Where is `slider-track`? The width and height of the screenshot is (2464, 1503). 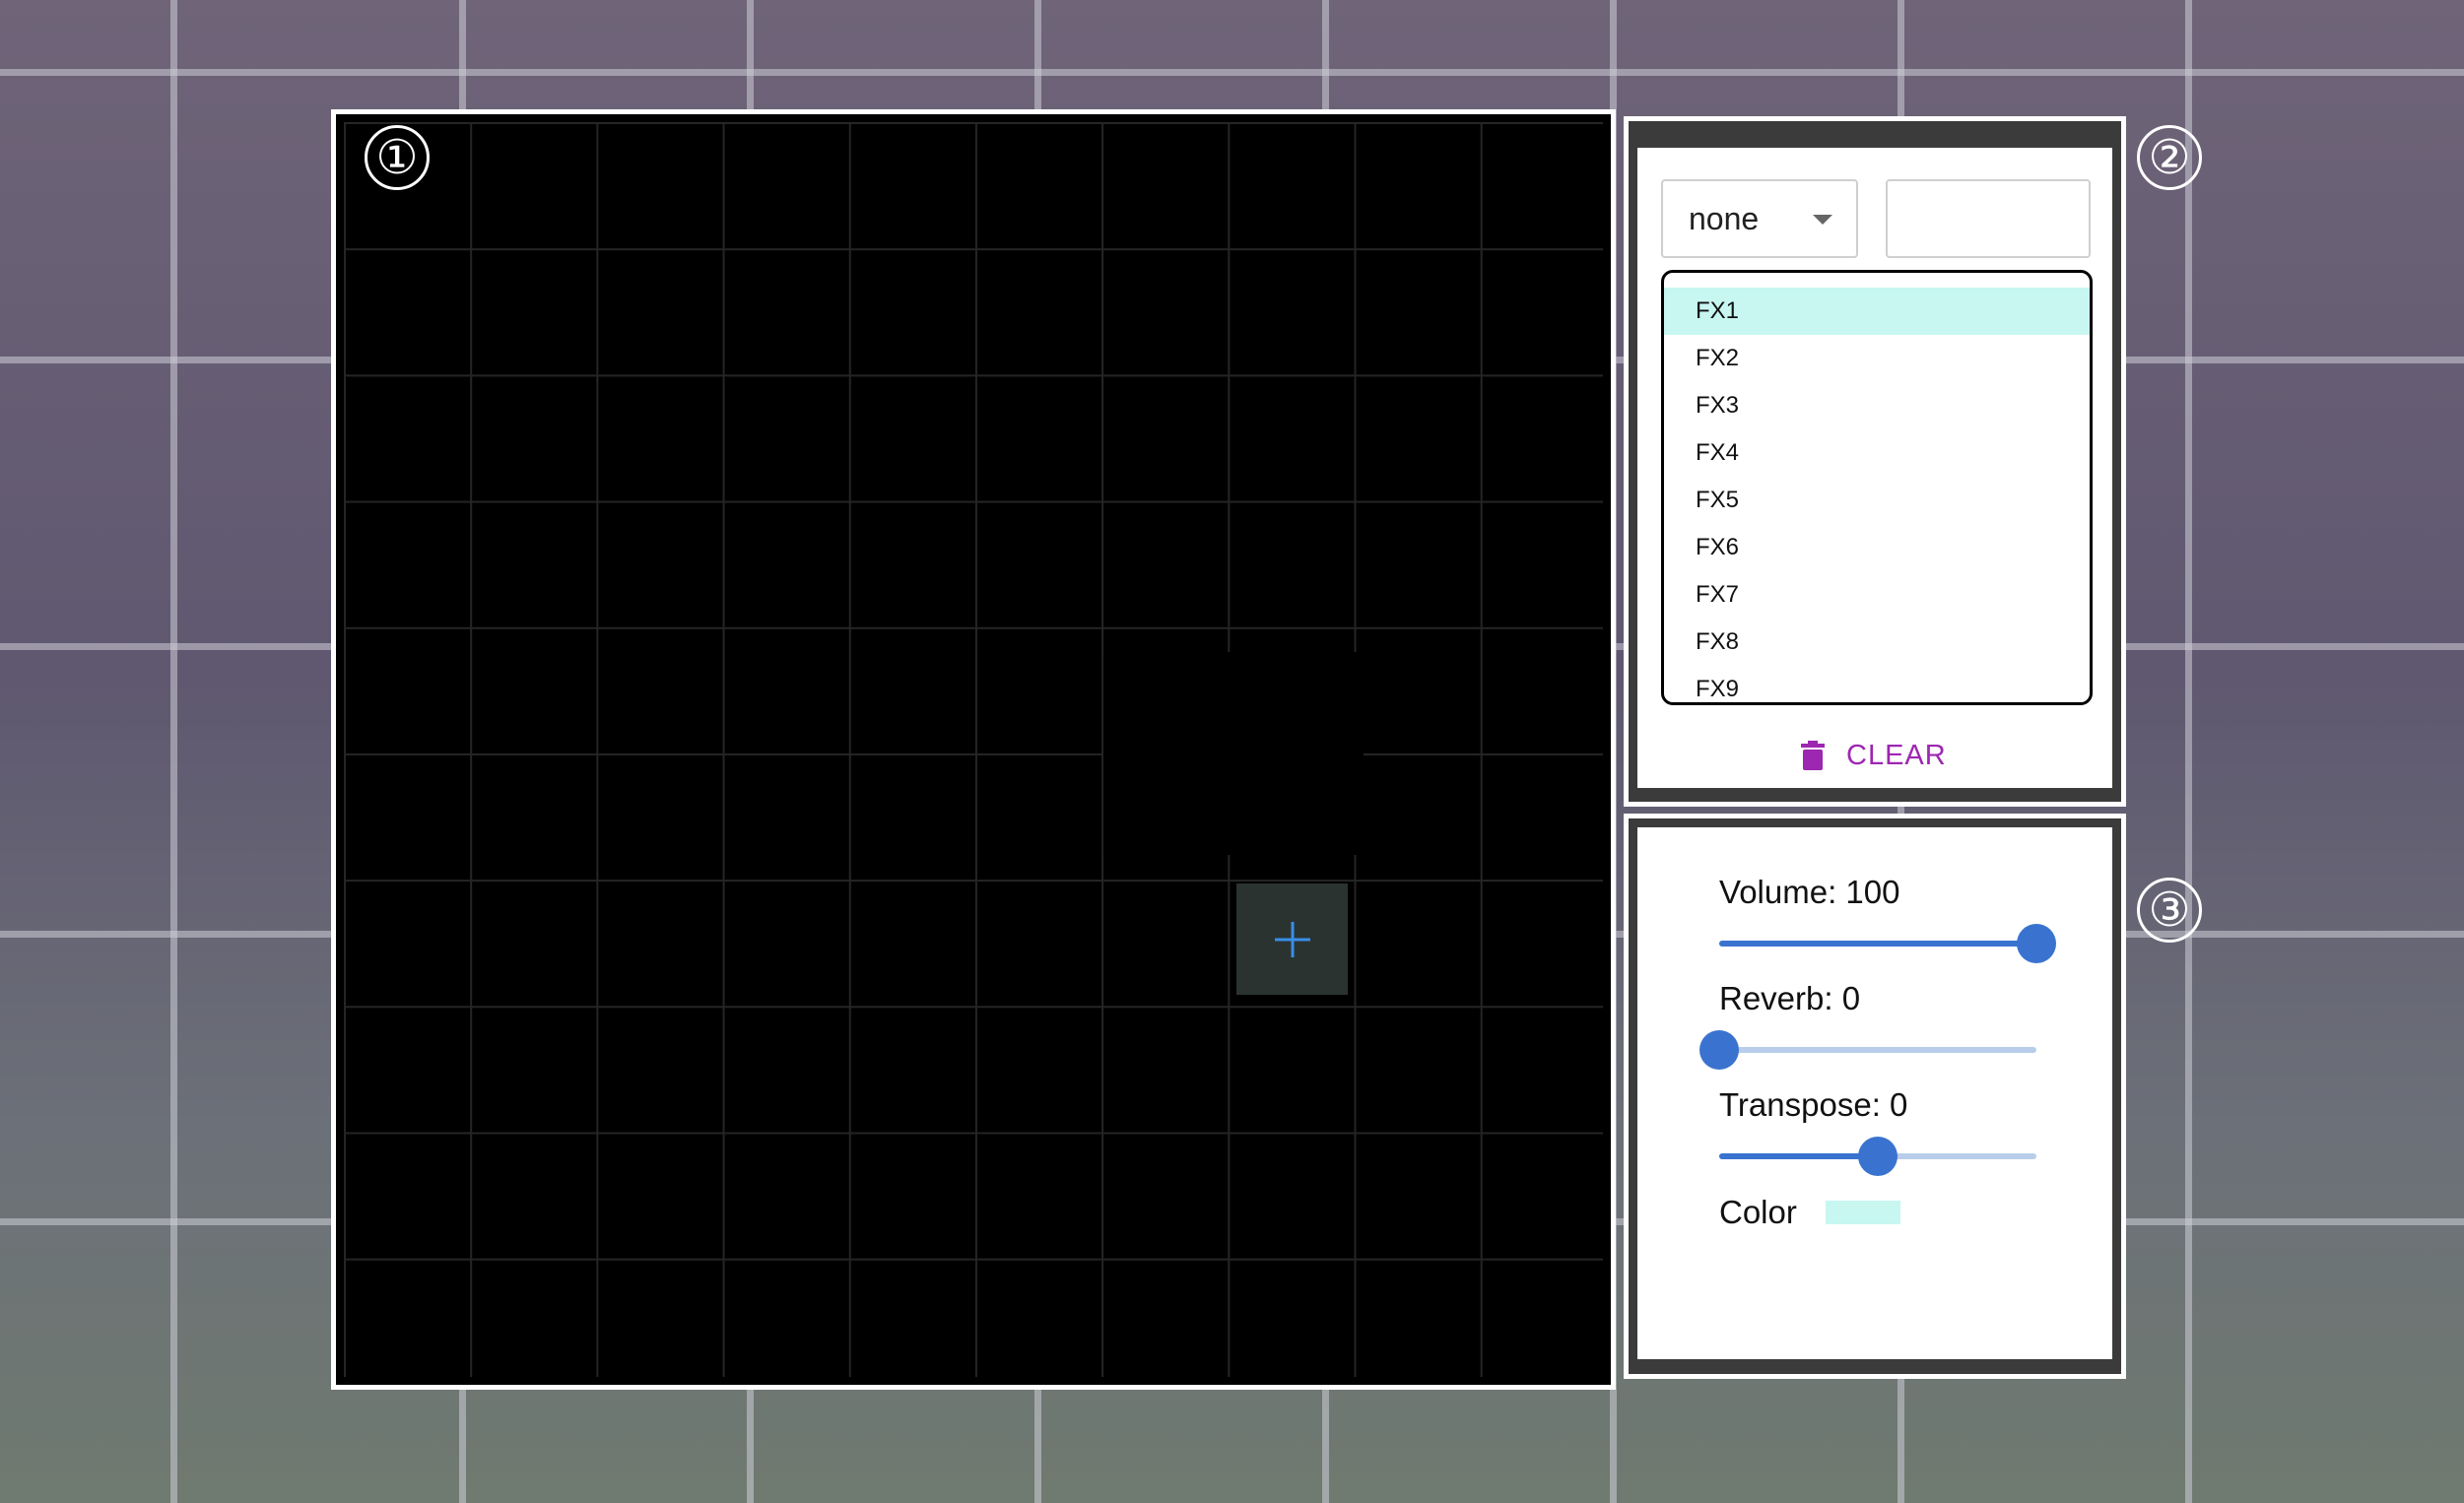 slider-track is located at coordinates (1878, 1050).